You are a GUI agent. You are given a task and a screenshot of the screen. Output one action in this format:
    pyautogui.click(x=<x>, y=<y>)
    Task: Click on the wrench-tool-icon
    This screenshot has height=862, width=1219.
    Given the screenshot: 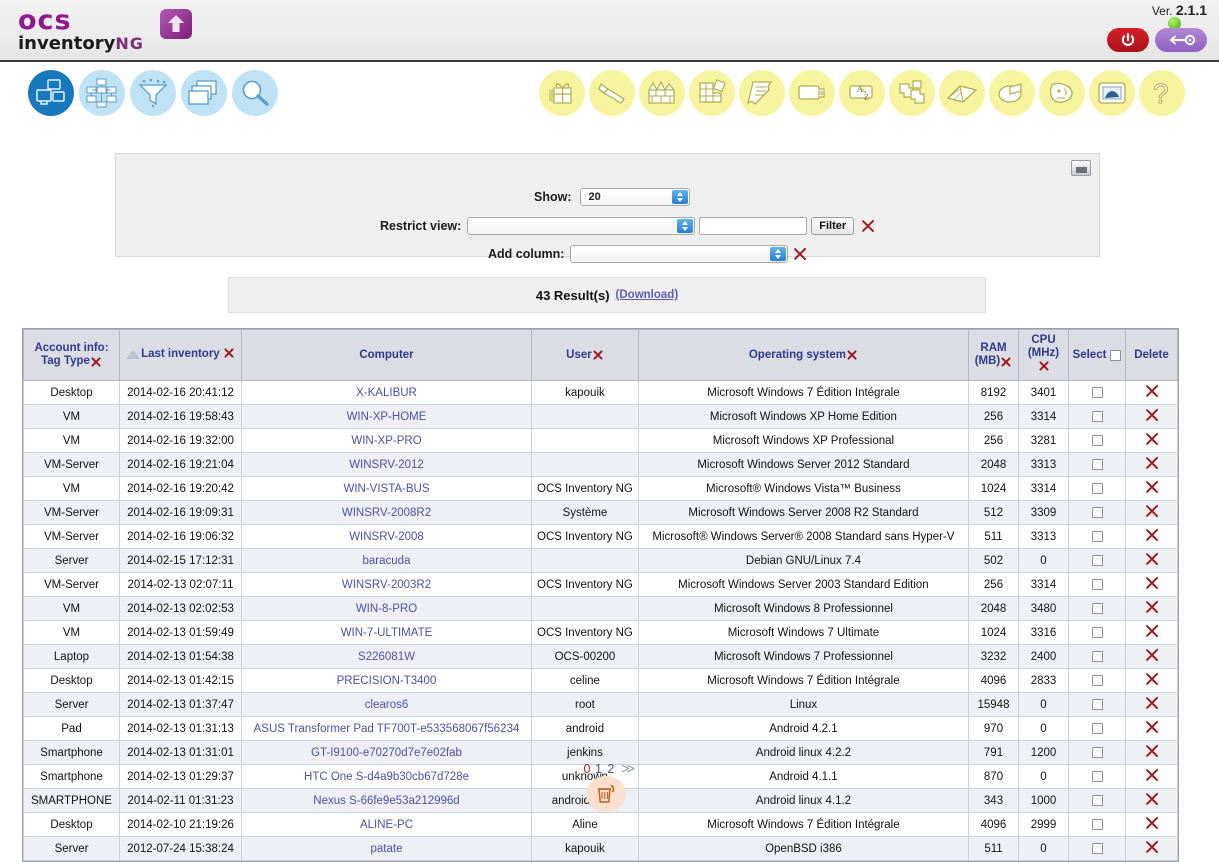 What is the action you would take?
    pyautogui.click(x=612, y=93)
    